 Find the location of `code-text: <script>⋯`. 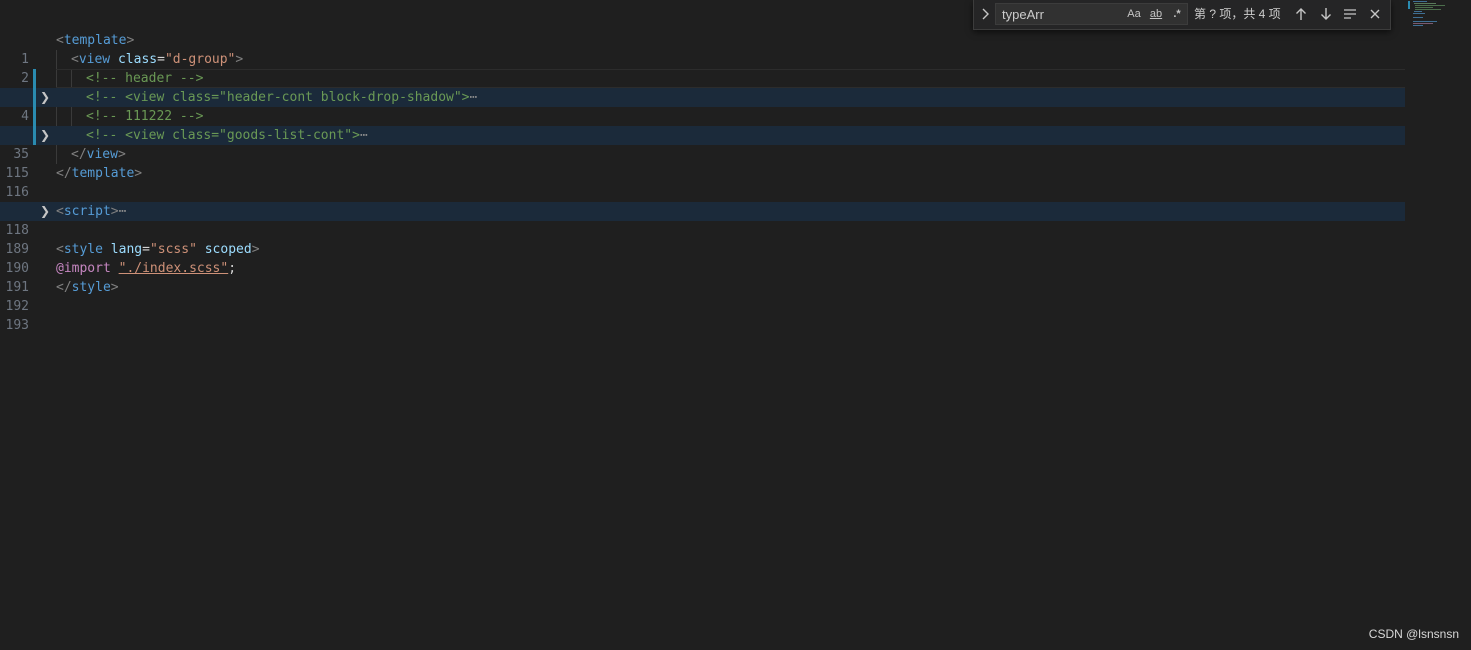

code-text: <script>⋯ is located at coordinates (91, 211).